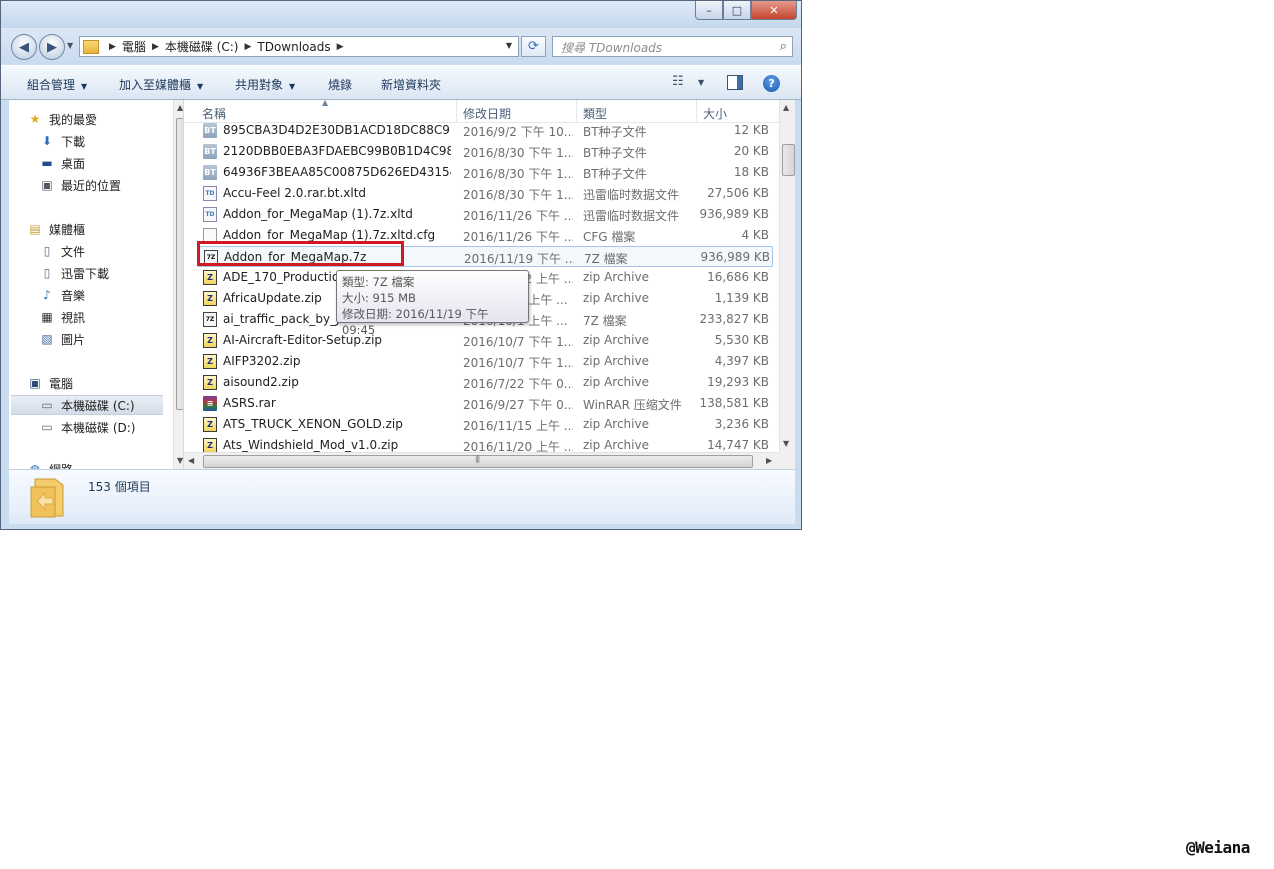 This screenshot has width=1274, height=869. I want to click on item-count: 153 個項目, so click(119, 487).